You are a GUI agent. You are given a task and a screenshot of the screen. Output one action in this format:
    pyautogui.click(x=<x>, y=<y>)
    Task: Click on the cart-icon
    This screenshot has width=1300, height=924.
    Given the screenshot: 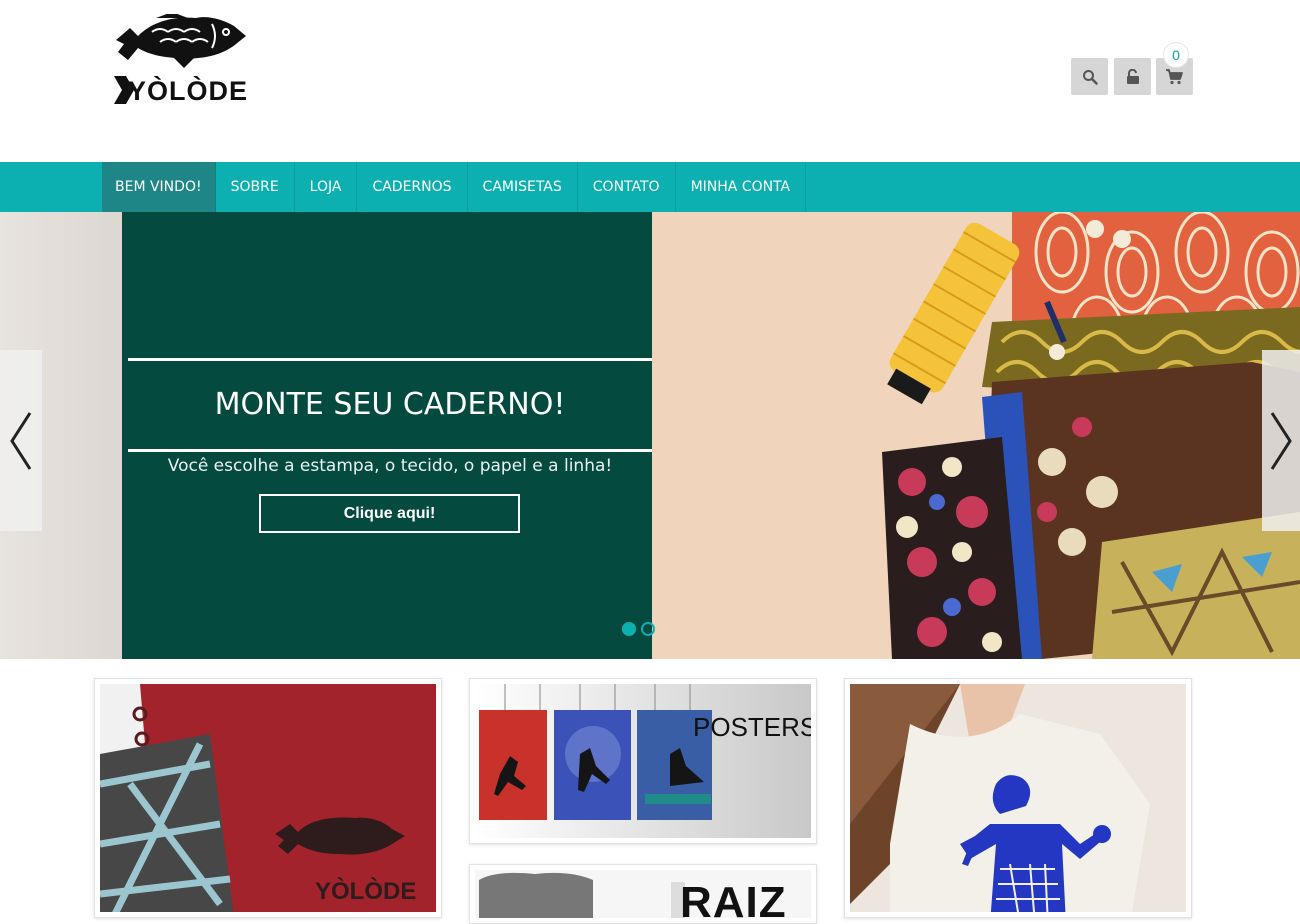 What is the action you would take?
    pyautogui.click(x=1174, y=76)
    